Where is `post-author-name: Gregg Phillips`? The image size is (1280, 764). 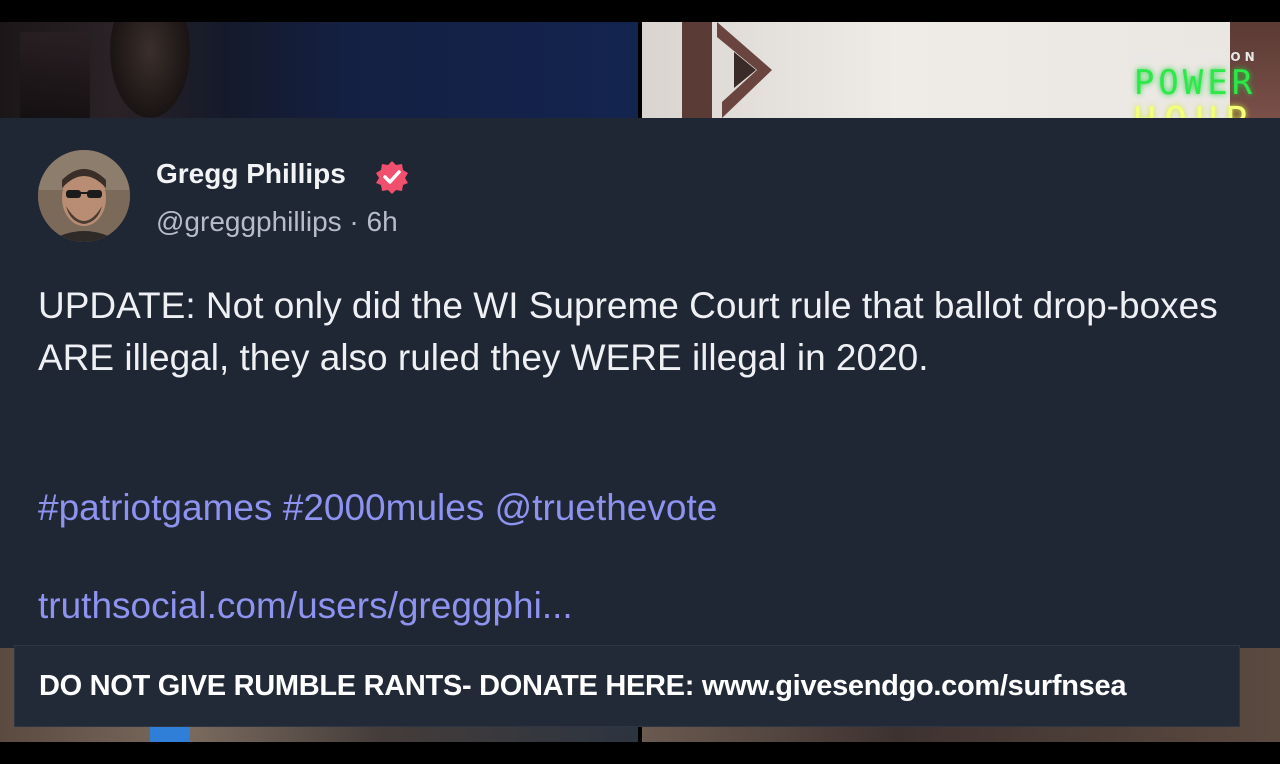
post-author-name: Gregg Phillips is located at coordinates (251, 174).